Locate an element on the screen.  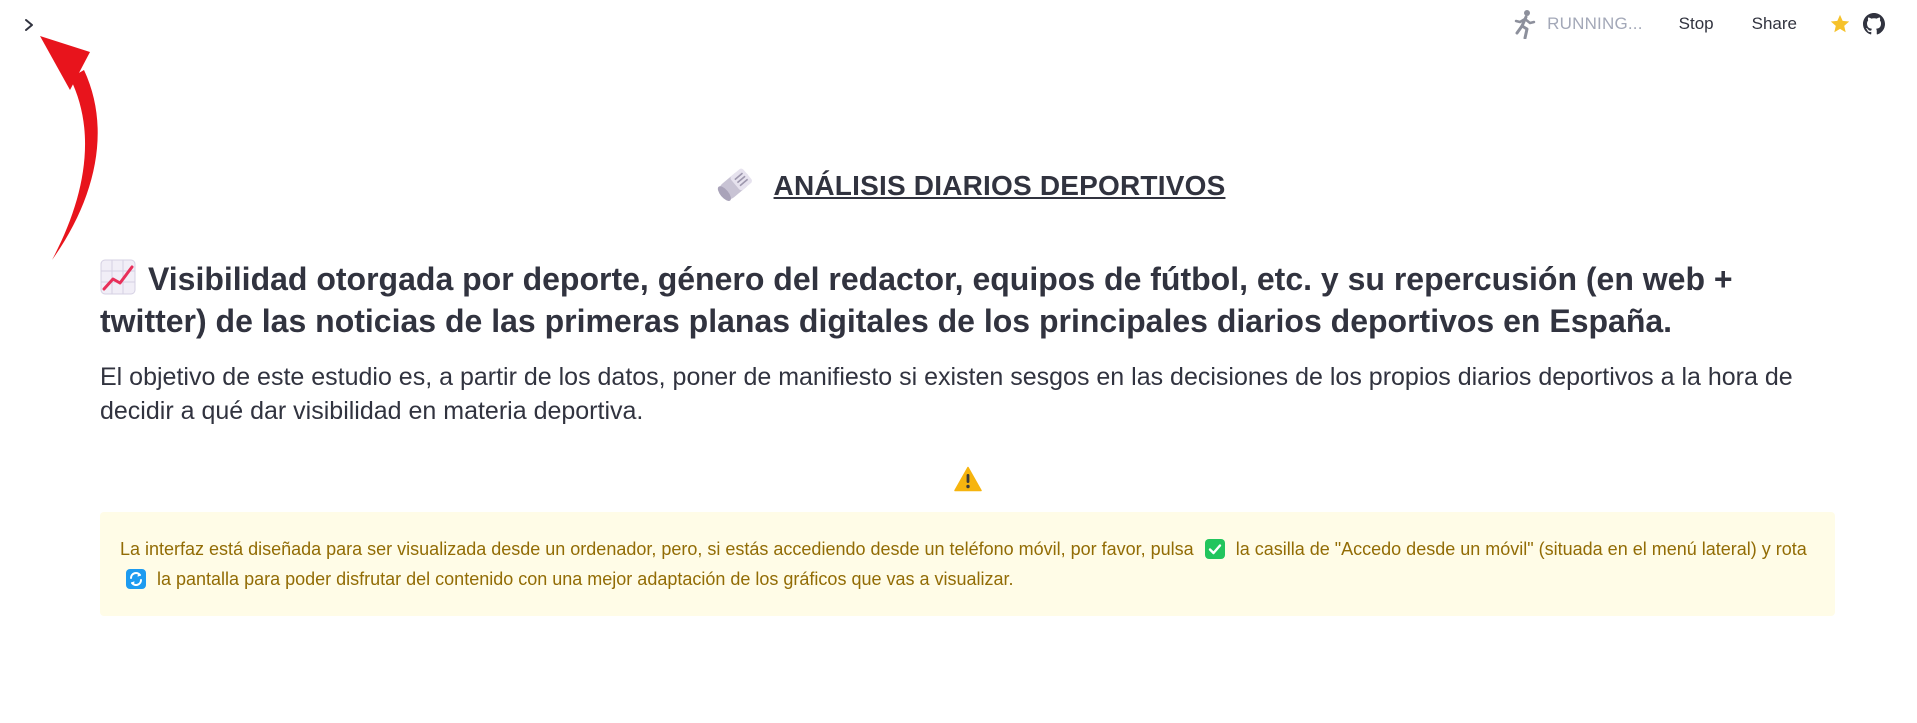
share-button: Share is located at coordinates (1774, 24).